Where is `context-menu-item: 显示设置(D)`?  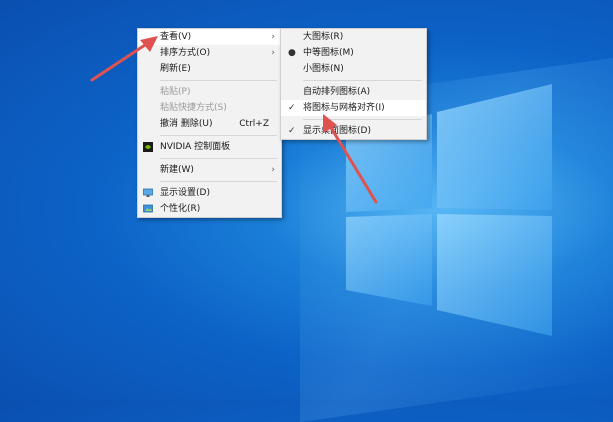 context-menu-item: 显示设置(D) is located at coordinates (209, 193).